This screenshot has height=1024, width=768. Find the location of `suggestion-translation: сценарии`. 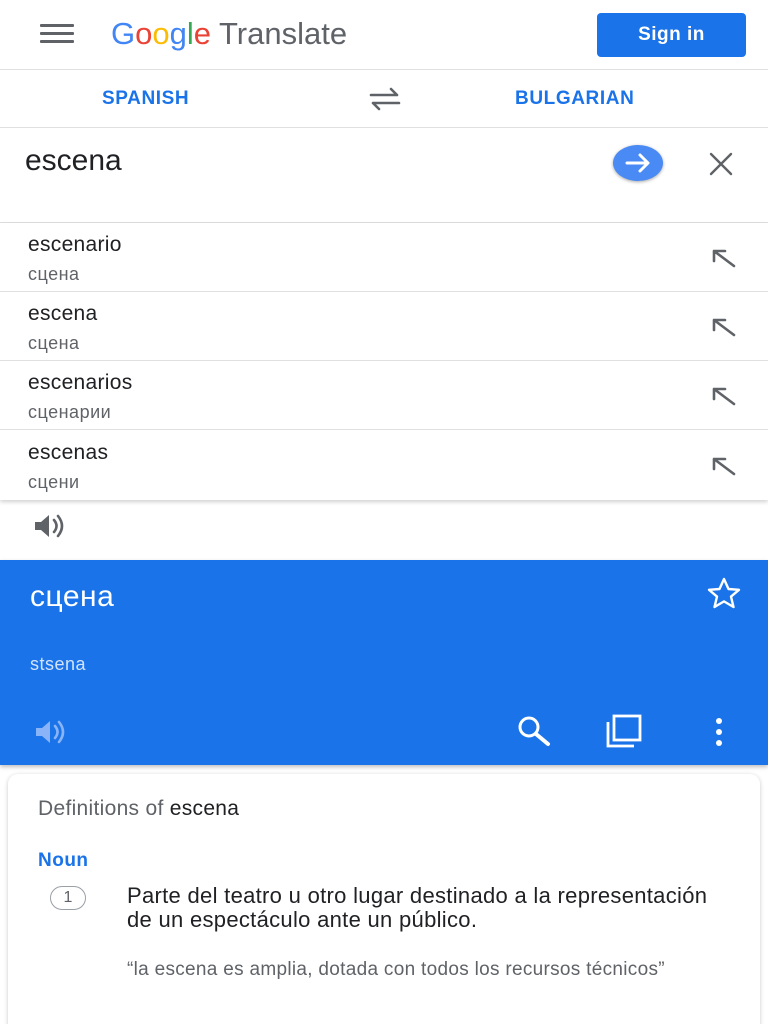

suggestion-translation: сценарии is located at coordinates (70, 412).